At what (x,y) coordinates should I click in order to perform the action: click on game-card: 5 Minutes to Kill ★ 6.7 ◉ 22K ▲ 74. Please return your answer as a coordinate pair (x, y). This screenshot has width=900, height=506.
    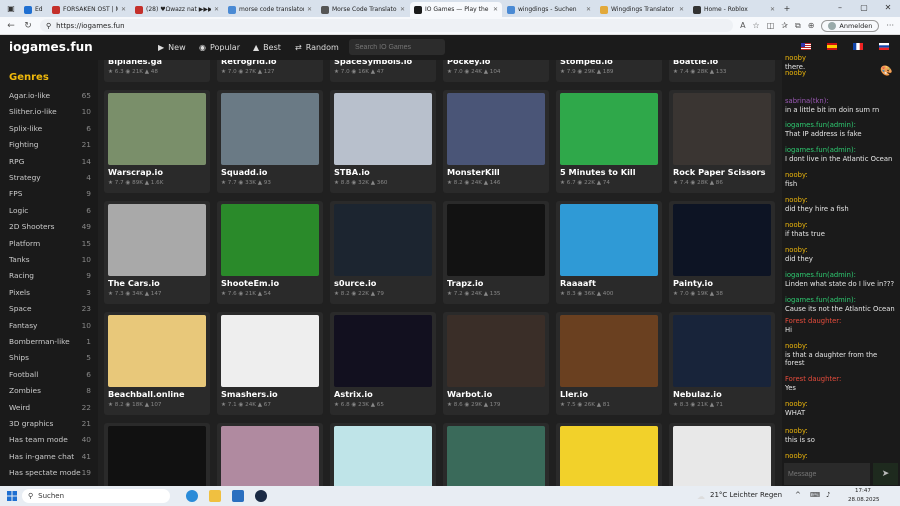
    Looking at the image, I should click on (609, 141).